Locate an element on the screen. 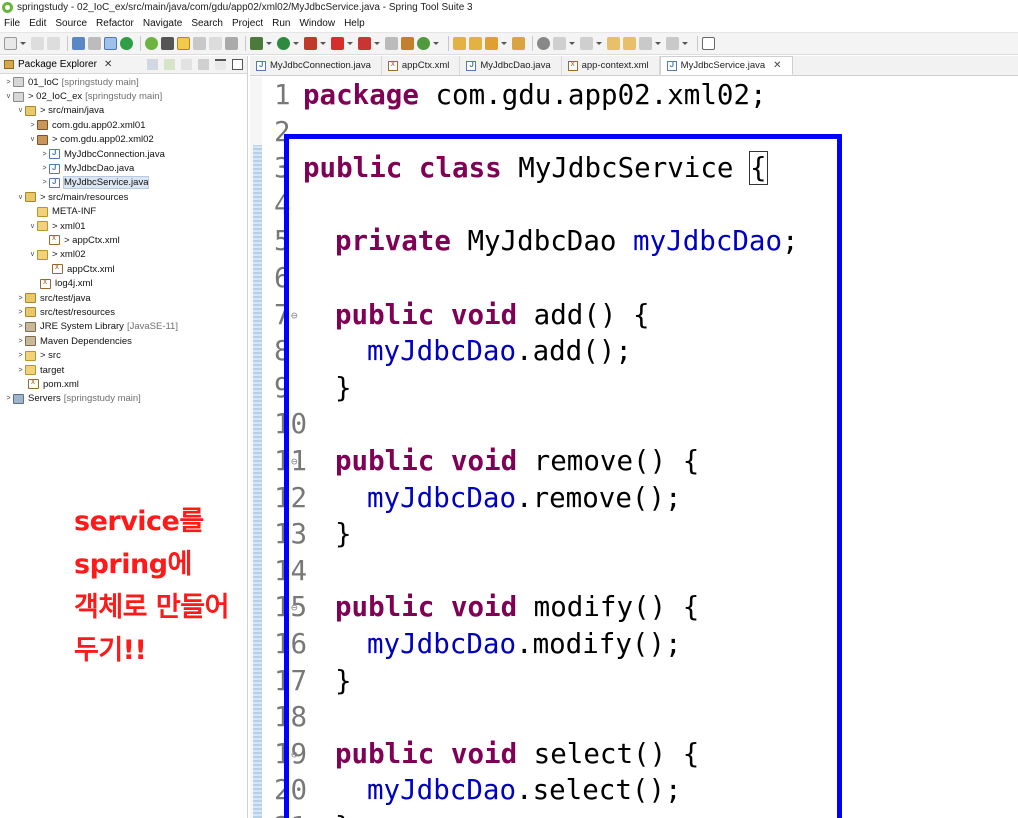 The width and height of the screenshot is (1018, 818). tree-item-xml02-folder: v > xml02 is located at coordinates (123, 255).